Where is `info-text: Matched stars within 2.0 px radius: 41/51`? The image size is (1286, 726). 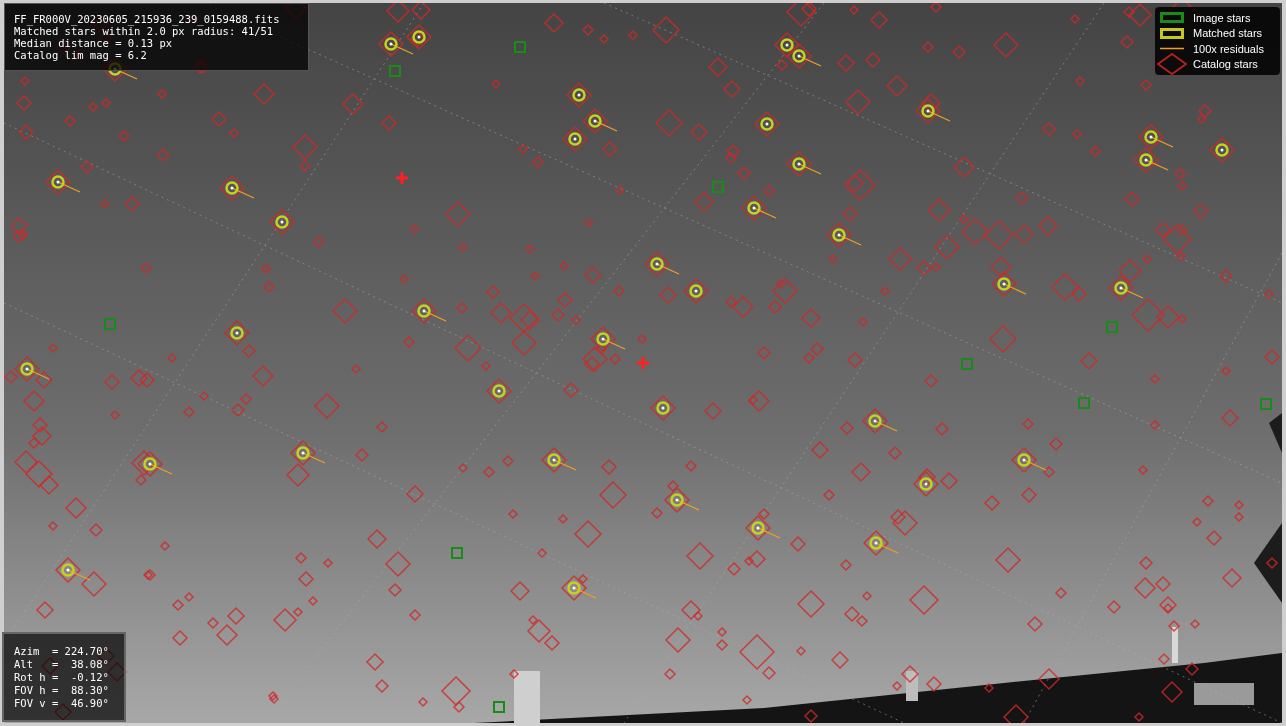 info-text: Matched stars within 2.0 px radius: 41/51 is located at coordinates (144, 31).